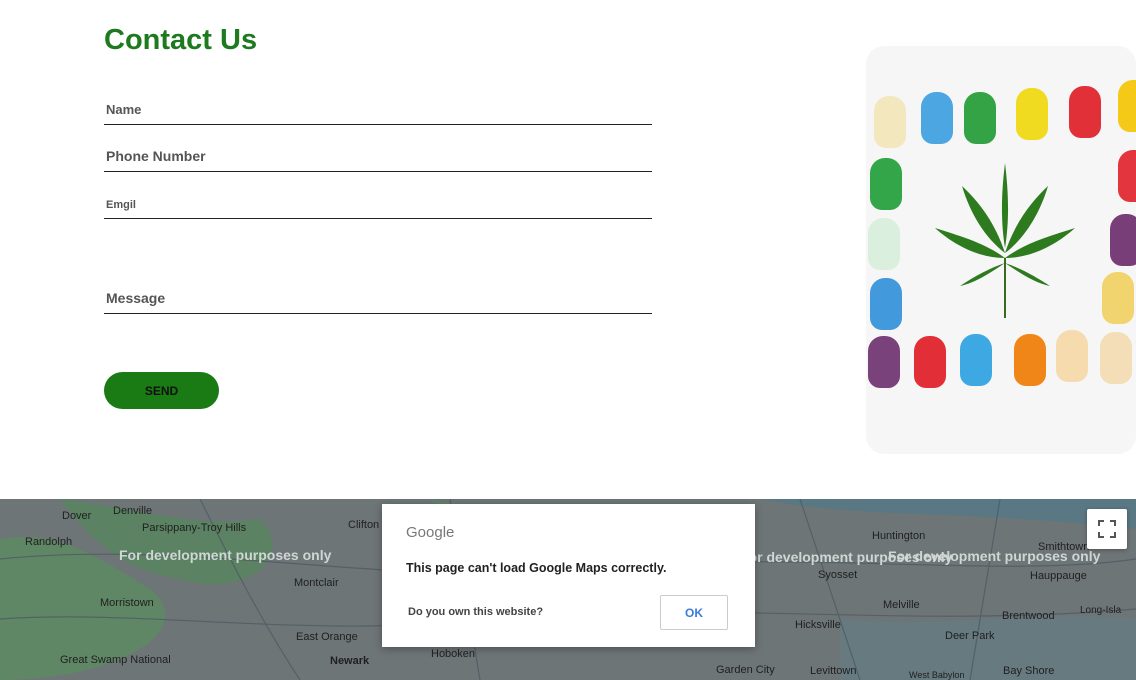 This screenshot has width=1136, height=680. I want to click on cannabis-leaf-icon, so click(1005, 240).